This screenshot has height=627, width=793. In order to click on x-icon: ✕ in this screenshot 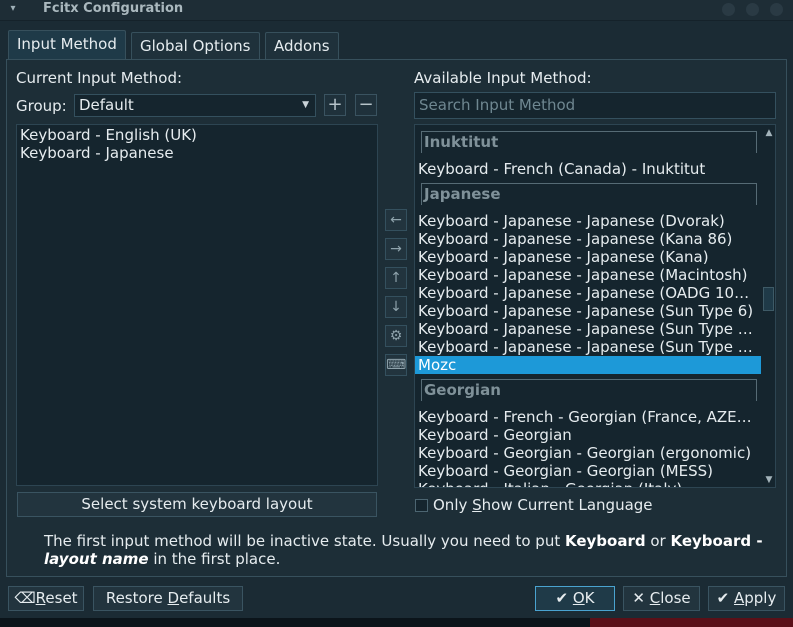, I will do `click(641, 598)`.